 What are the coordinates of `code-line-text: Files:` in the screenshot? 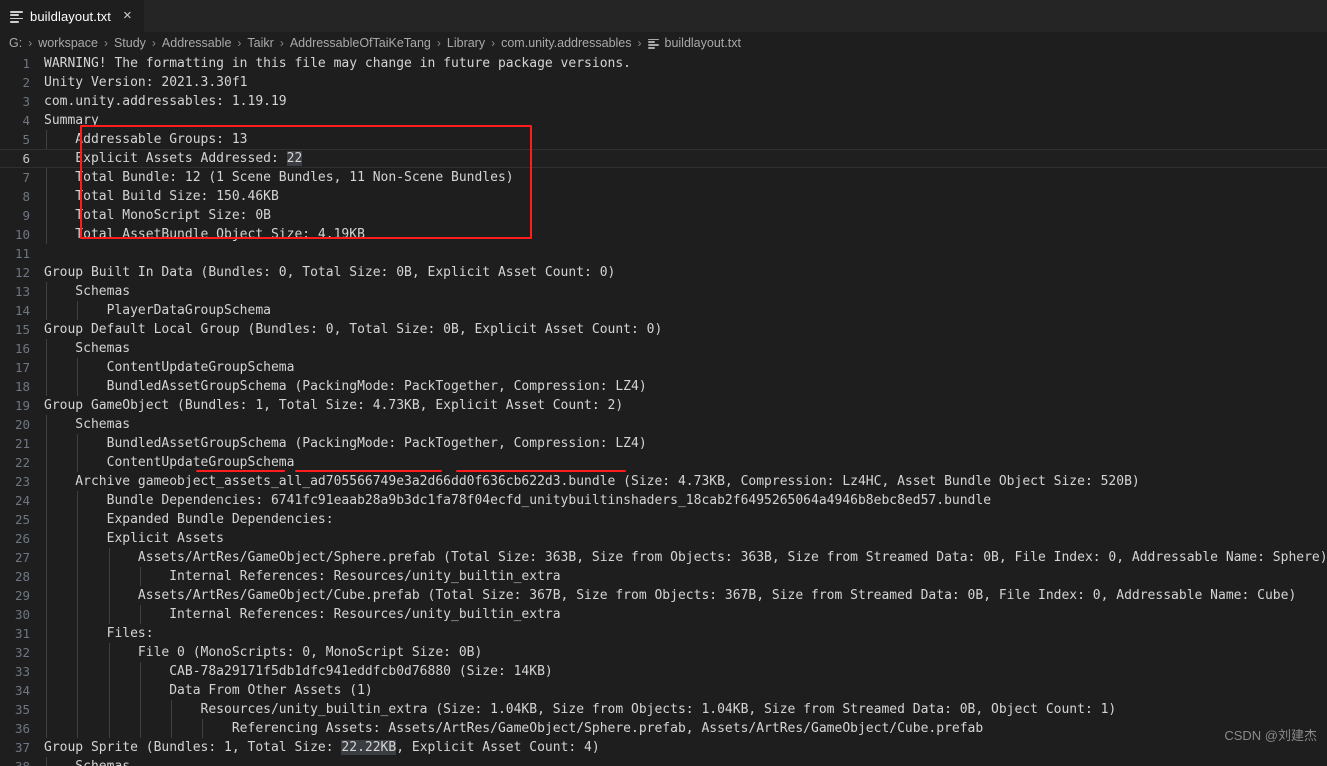 It's located at (685, 633).